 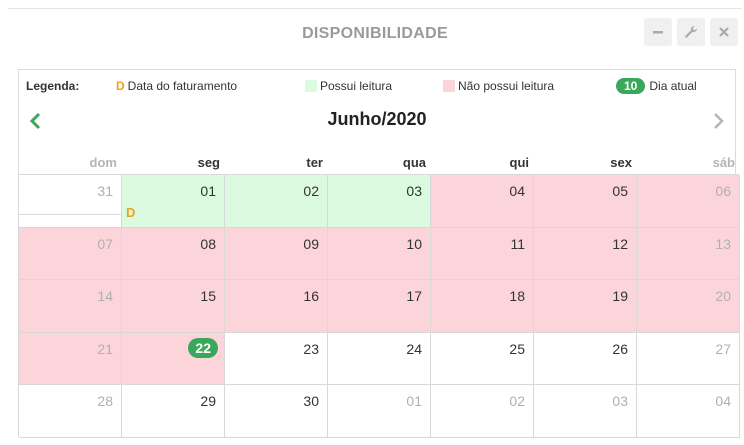 I want to click on window-header: DISPONIBILIDADE, so click(x=375, y=33).